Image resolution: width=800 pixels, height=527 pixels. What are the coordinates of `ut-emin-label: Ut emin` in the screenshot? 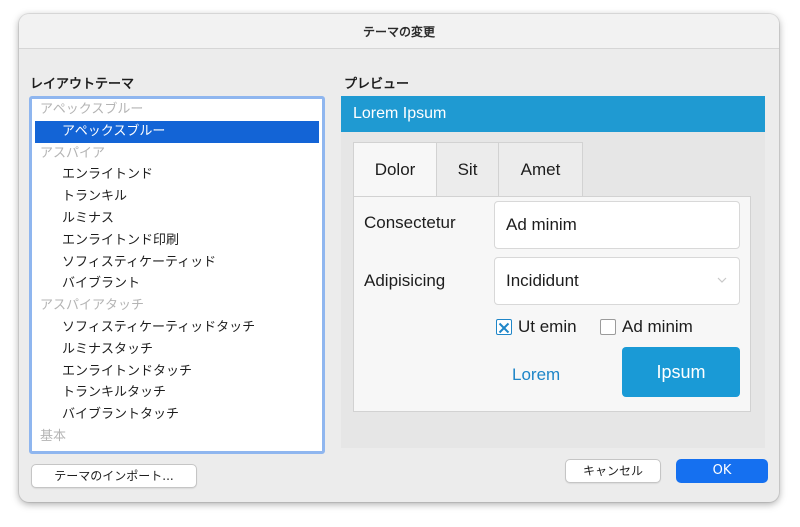 It's located at (547, 326).